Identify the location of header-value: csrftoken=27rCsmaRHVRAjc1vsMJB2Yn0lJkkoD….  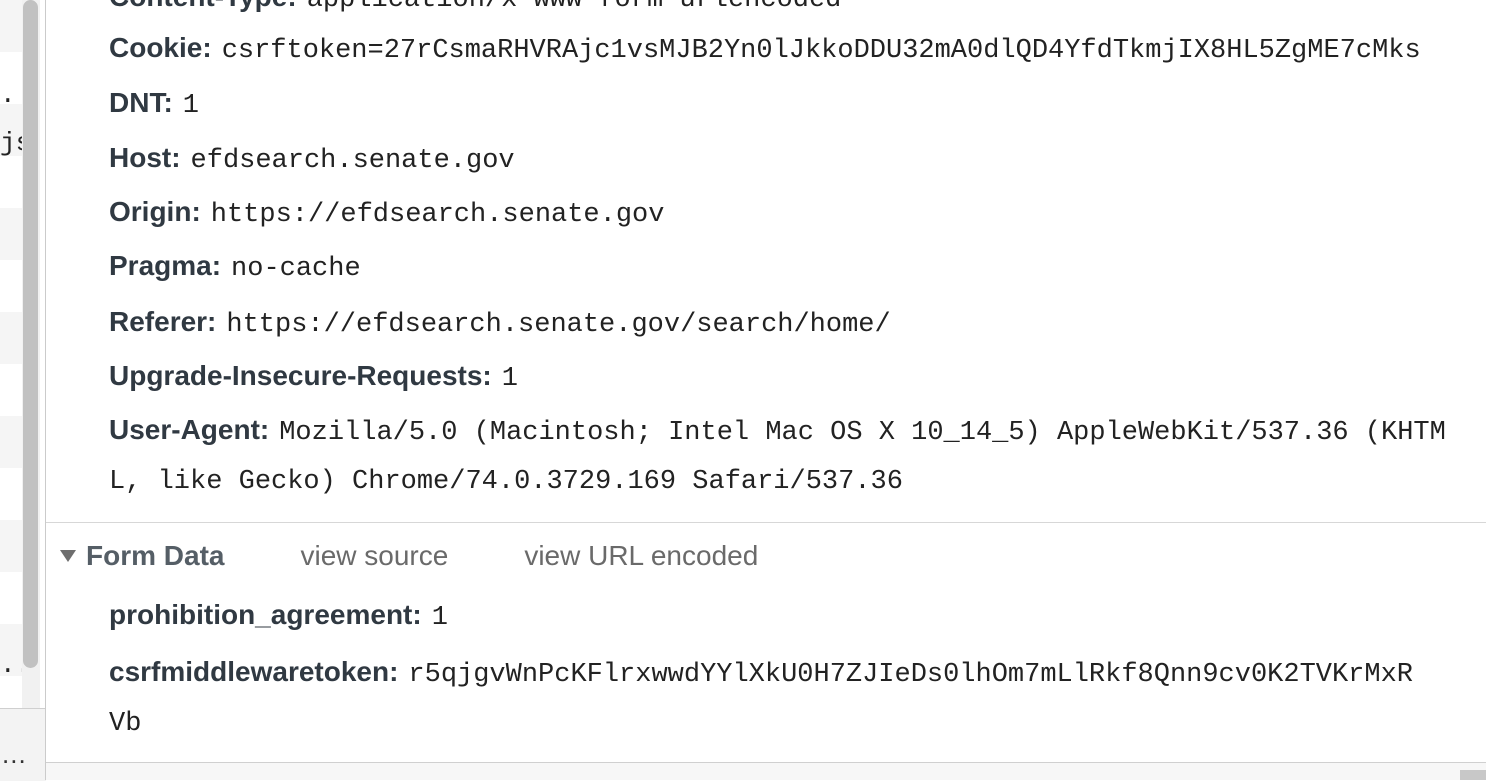
(821, 51).